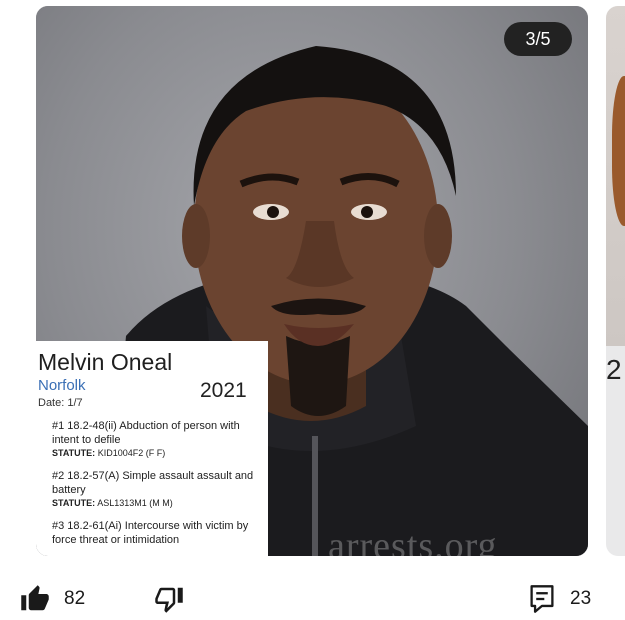 The image size is (625, 620). What do you see at coordinates (615, 281) in the screenshot?
I see `next-carousel-card: 2` at bounding box center [615, 281].